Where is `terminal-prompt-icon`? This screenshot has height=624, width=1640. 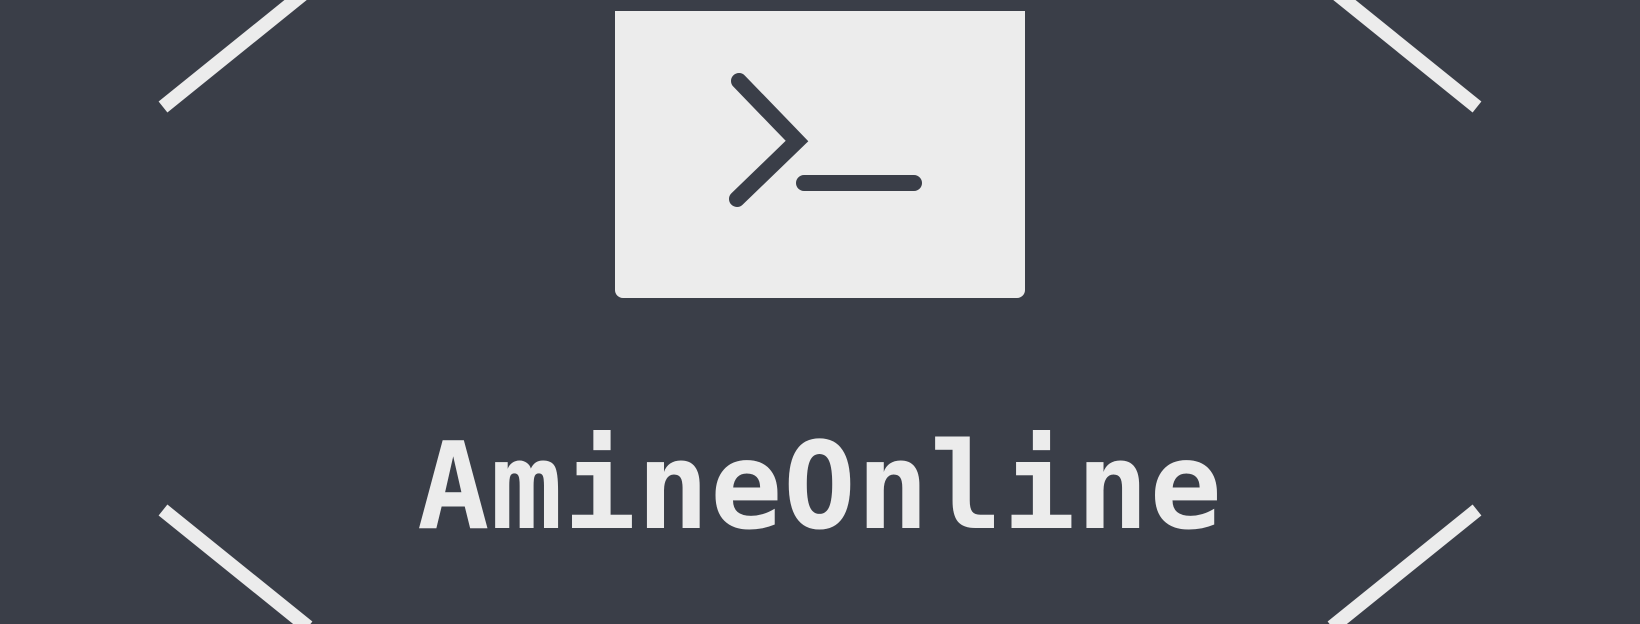 terminal-prompt-icon is located at coordinates (825, 140).